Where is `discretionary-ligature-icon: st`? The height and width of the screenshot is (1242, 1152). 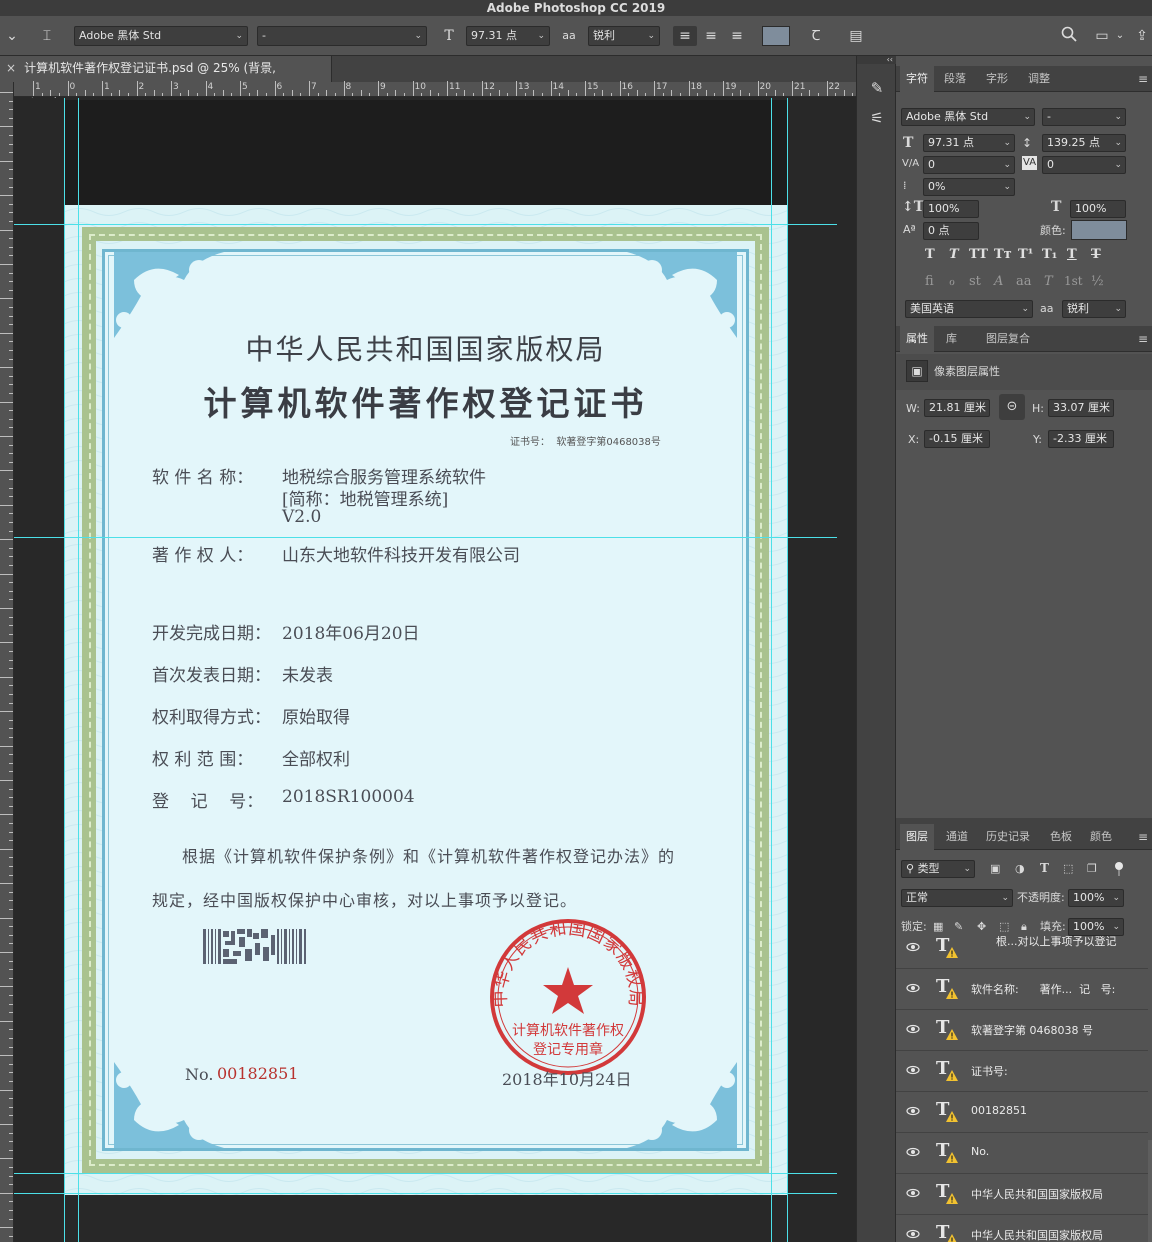
discretionary-ligature-icon: st is located at coordinates (975, 281).